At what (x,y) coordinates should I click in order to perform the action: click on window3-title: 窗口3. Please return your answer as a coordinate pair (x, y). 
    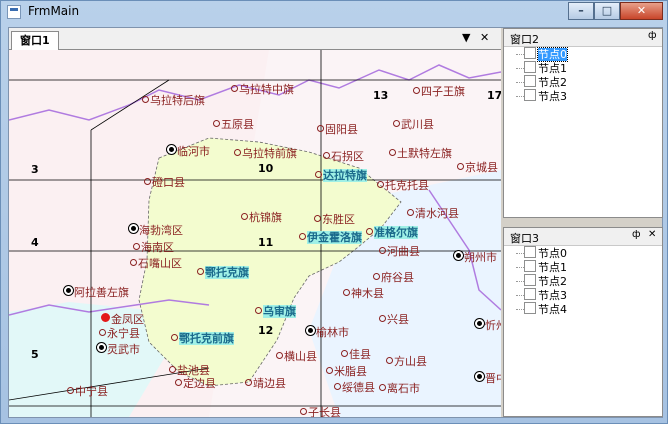
    Looking at the image, I should click on (524, 238).